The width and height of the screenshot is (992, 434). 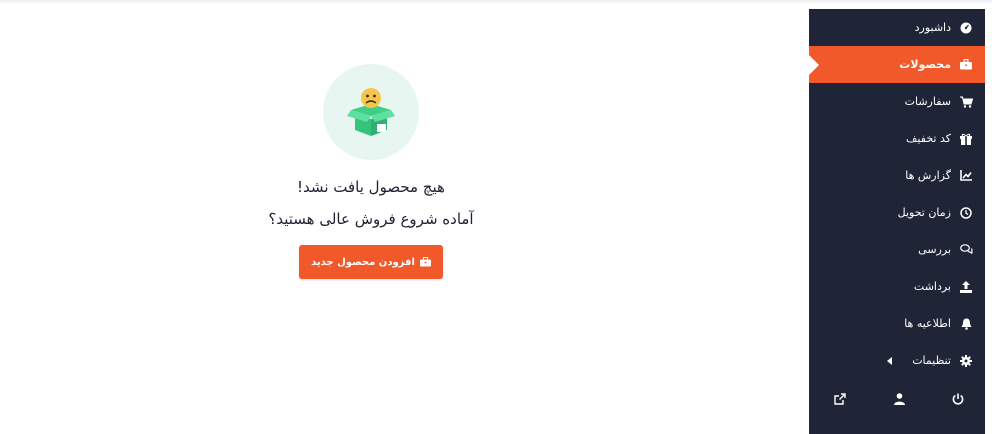 I want to click on sidebar-item-label: تنظیمات, so click(x=931, y=360).